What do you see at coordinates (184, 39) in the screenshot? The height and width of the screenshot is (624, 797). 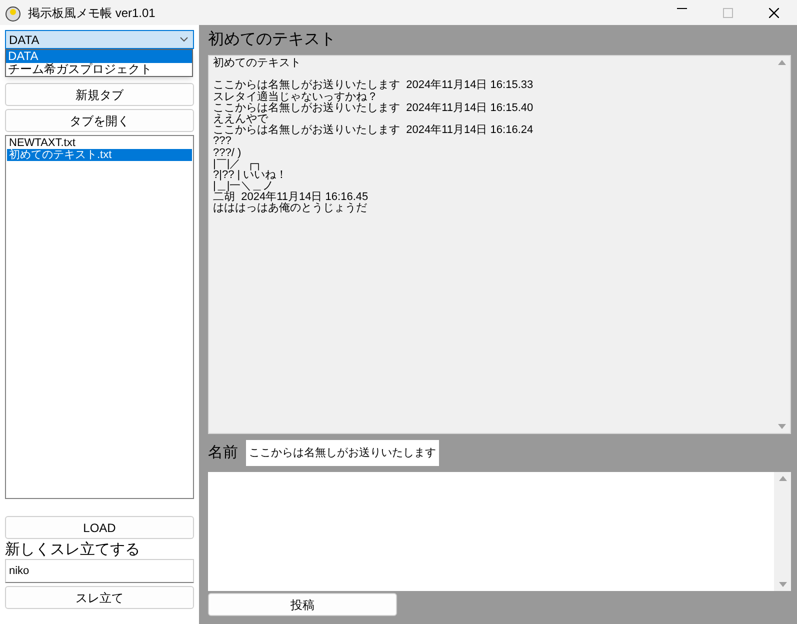 I see `chevron-down-icon` at bounding box center [184, 39].